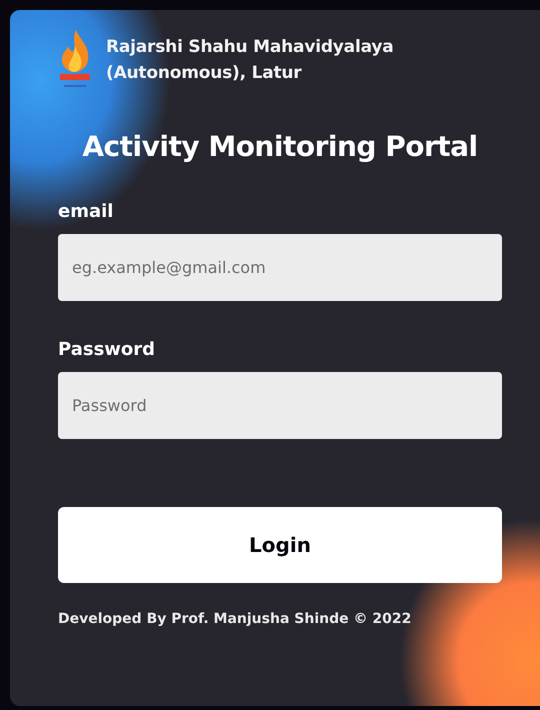  What do you see at coordinates (280, 146) in the screenshot?
I see `portal-title: Activity Monitoring Portal` at bounding box center [280, 146].